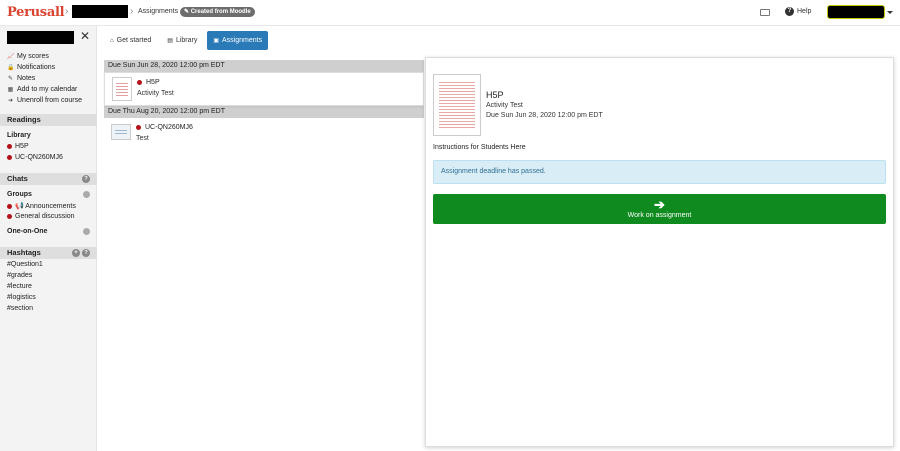 This screenshot has height=451, width=900. Describe the element at coordinates (85, 36) in the screenshot. I see `close-icon: ✕` at that location.